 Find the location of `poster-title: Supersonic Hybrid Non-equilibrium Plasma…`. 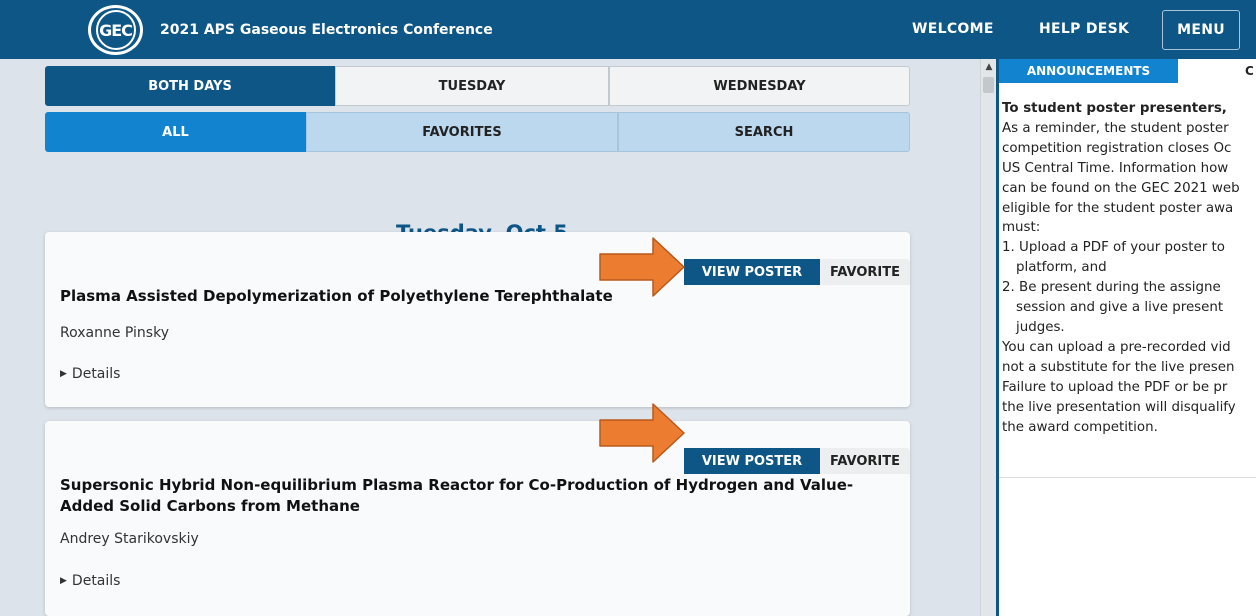

poster-title: Supersonic Hybrid Non-equilibrium Plasma… is located at coordinates (457, 495).